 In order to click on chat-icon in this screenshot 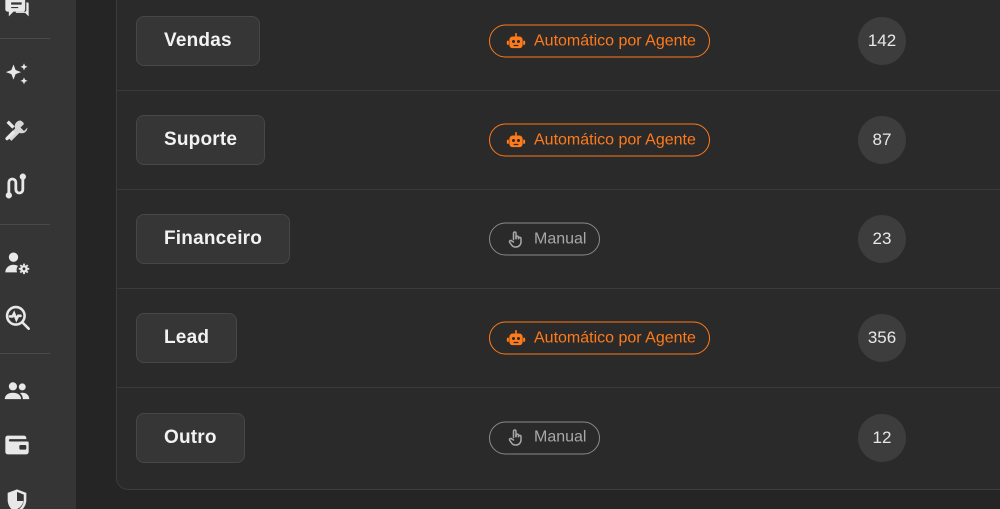, I will do `click(17, 12)`.